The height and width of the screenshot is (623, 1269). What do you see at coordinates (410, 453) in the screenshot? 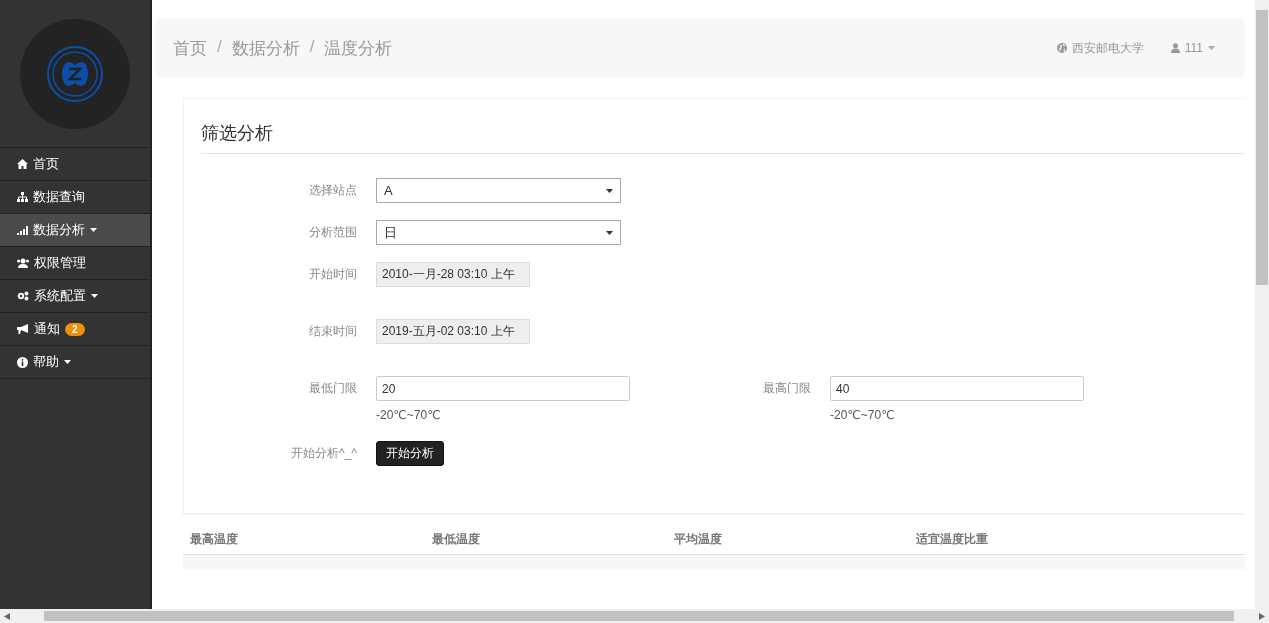
I see `start-analysis-button: 开始分析` at bounding box center [410, 453].